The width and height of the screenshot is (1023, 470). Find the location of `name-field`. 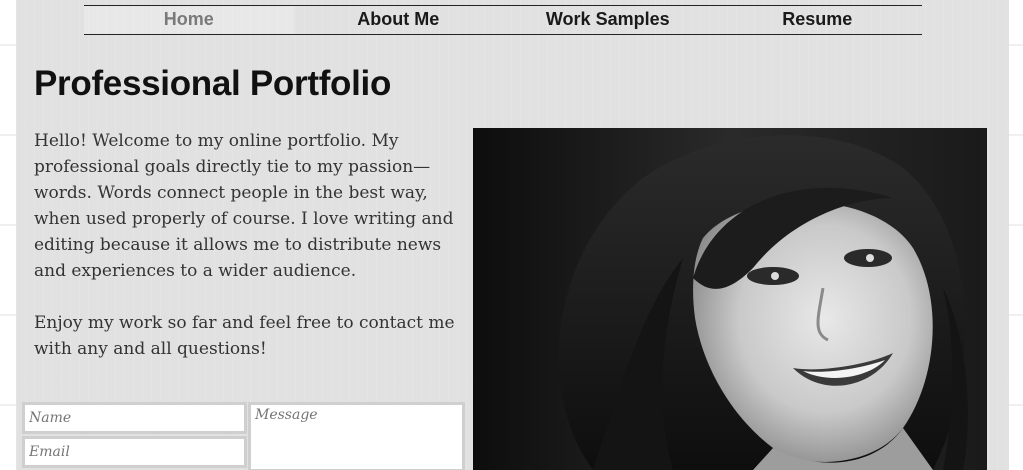

name-field is located at coordinates (134, 418).